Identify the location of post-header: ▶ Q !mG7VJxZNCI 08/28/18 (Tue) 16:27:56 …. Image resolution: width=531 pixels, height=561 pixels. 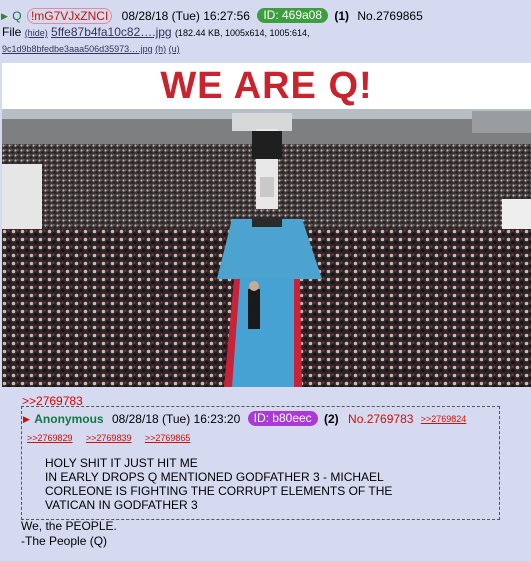
(212, 15).